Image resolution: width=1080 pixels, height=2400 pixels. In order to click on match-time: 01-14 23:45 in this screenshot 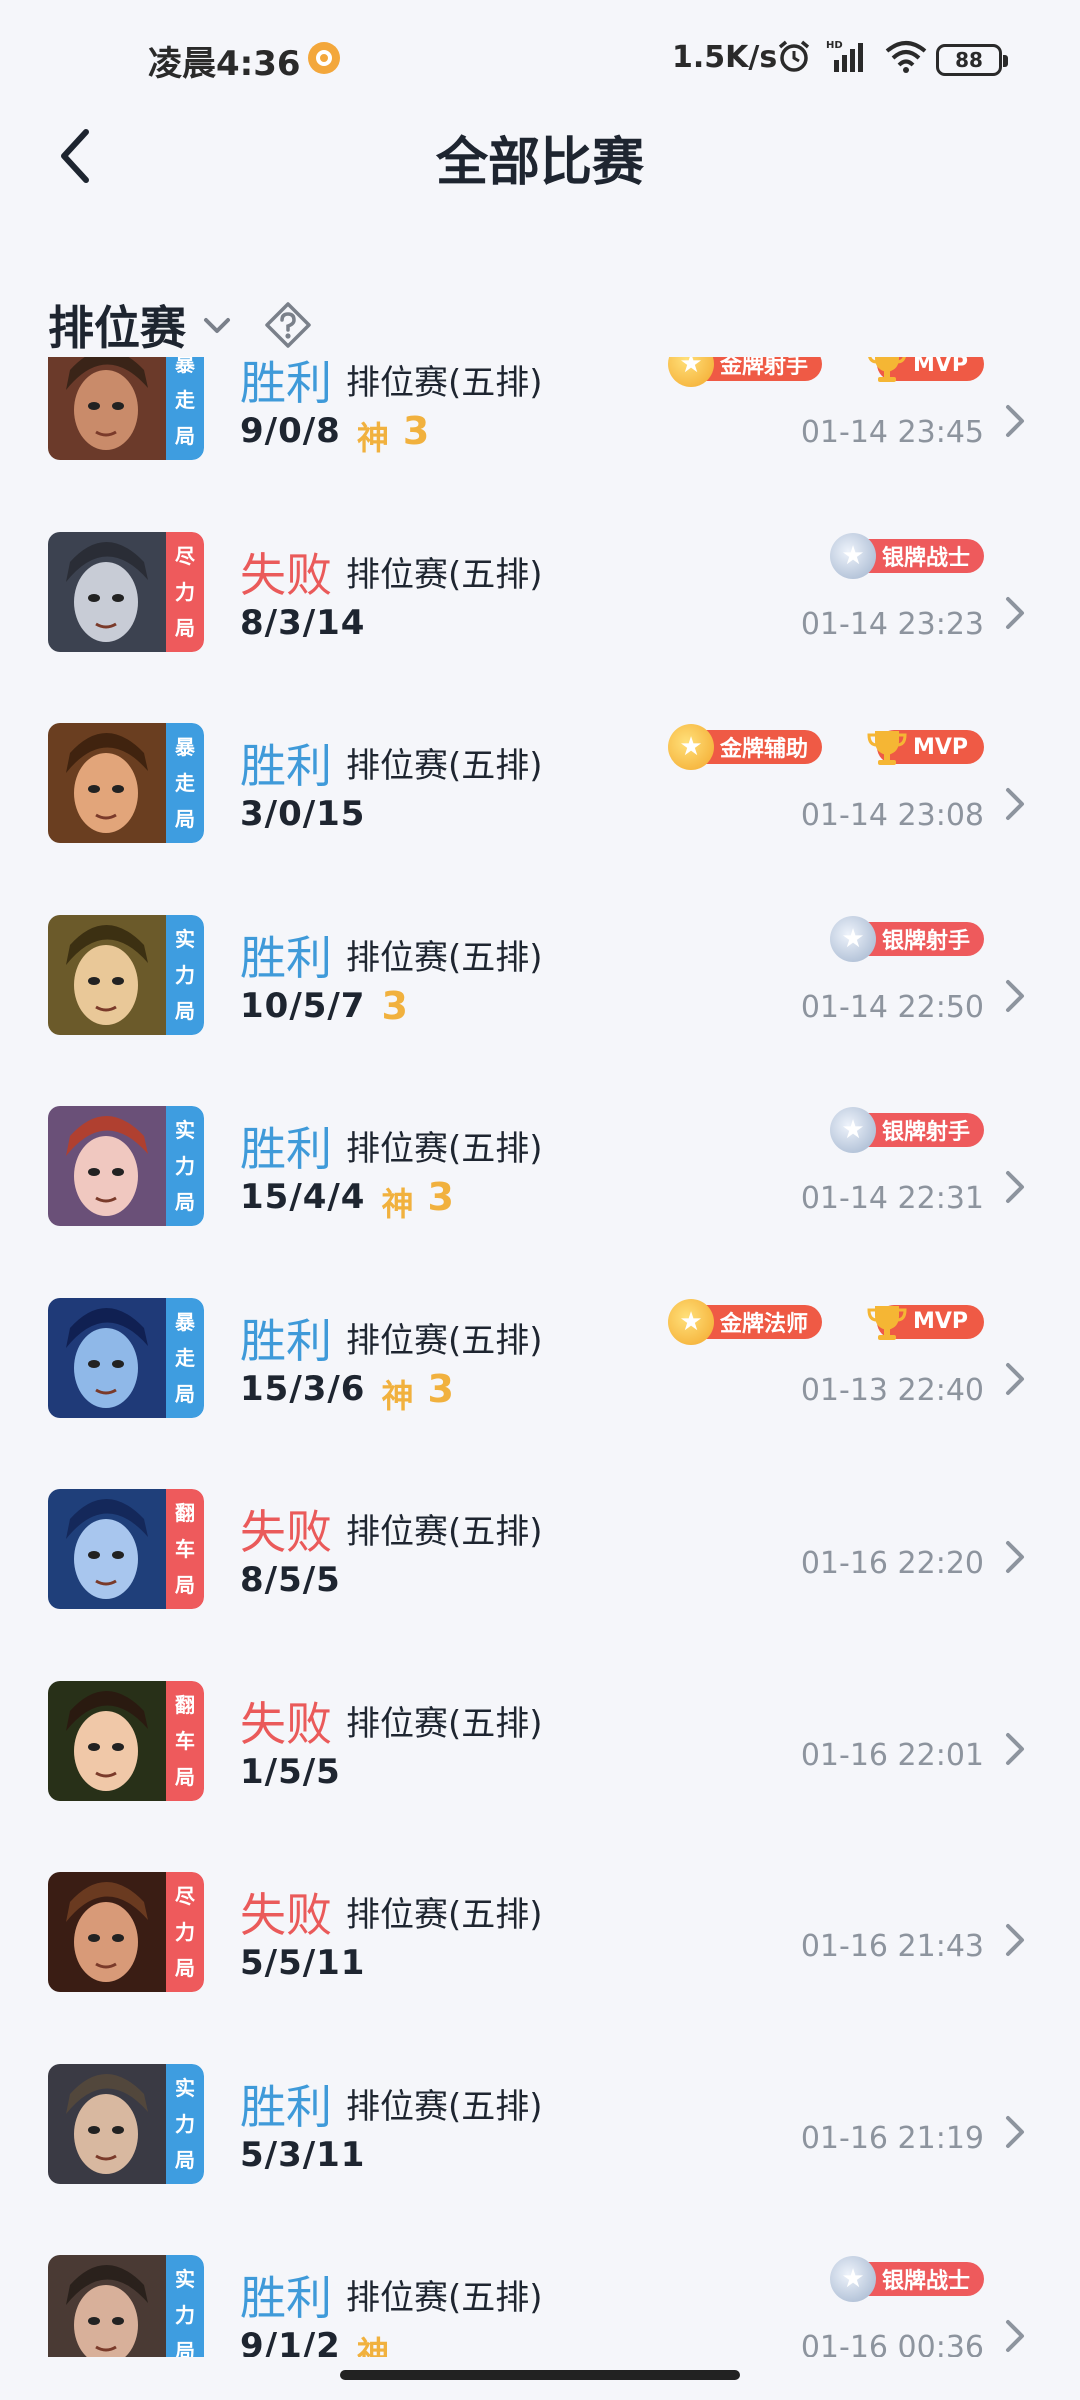, I will do `click(892, 432)`.